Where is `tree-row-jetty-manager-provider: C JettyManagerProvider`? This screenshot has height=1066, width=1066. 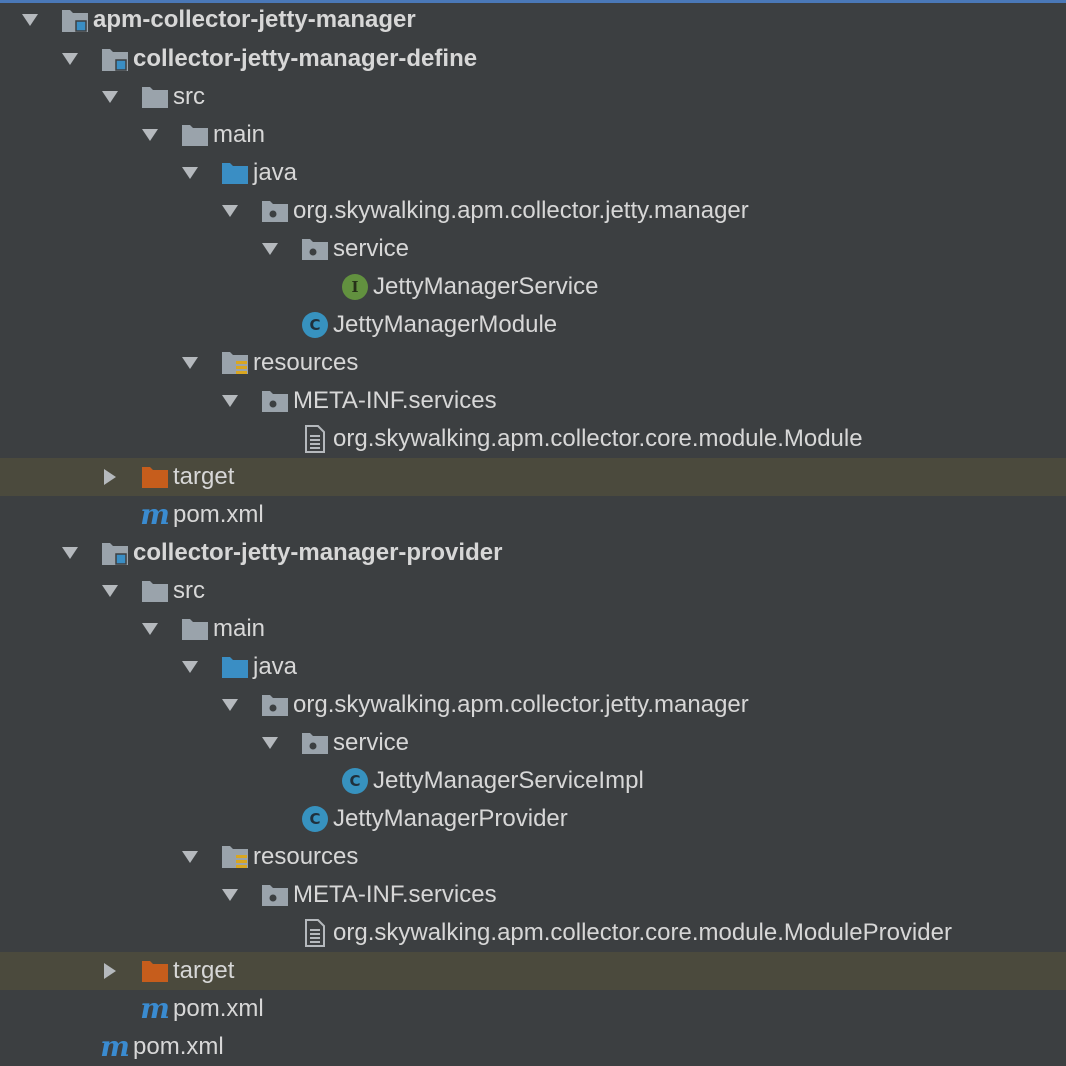
tree-row-jetty-manager-provider: C JettyManagerProvider is located at coordinates (533, 819).